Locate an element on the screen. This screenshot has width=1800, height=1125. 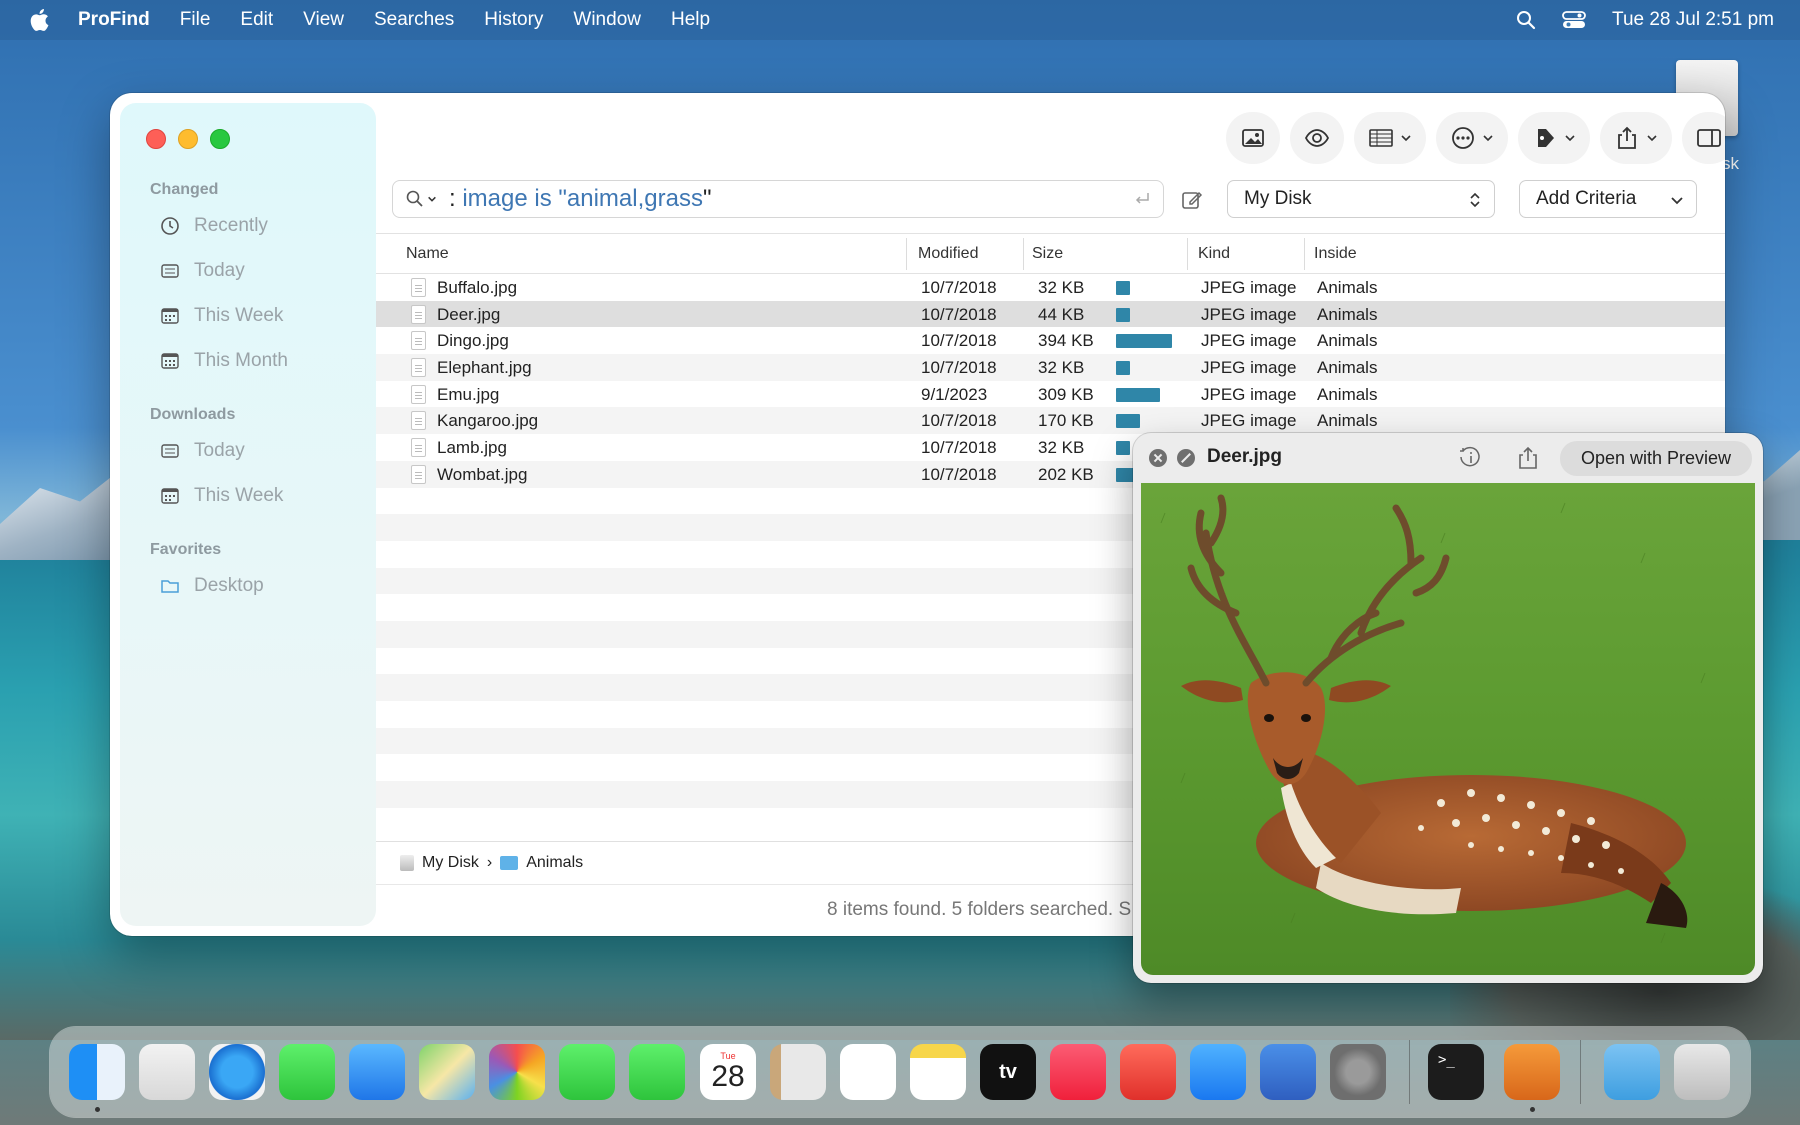
contacts-icon is located at coordinates (798, 1072).